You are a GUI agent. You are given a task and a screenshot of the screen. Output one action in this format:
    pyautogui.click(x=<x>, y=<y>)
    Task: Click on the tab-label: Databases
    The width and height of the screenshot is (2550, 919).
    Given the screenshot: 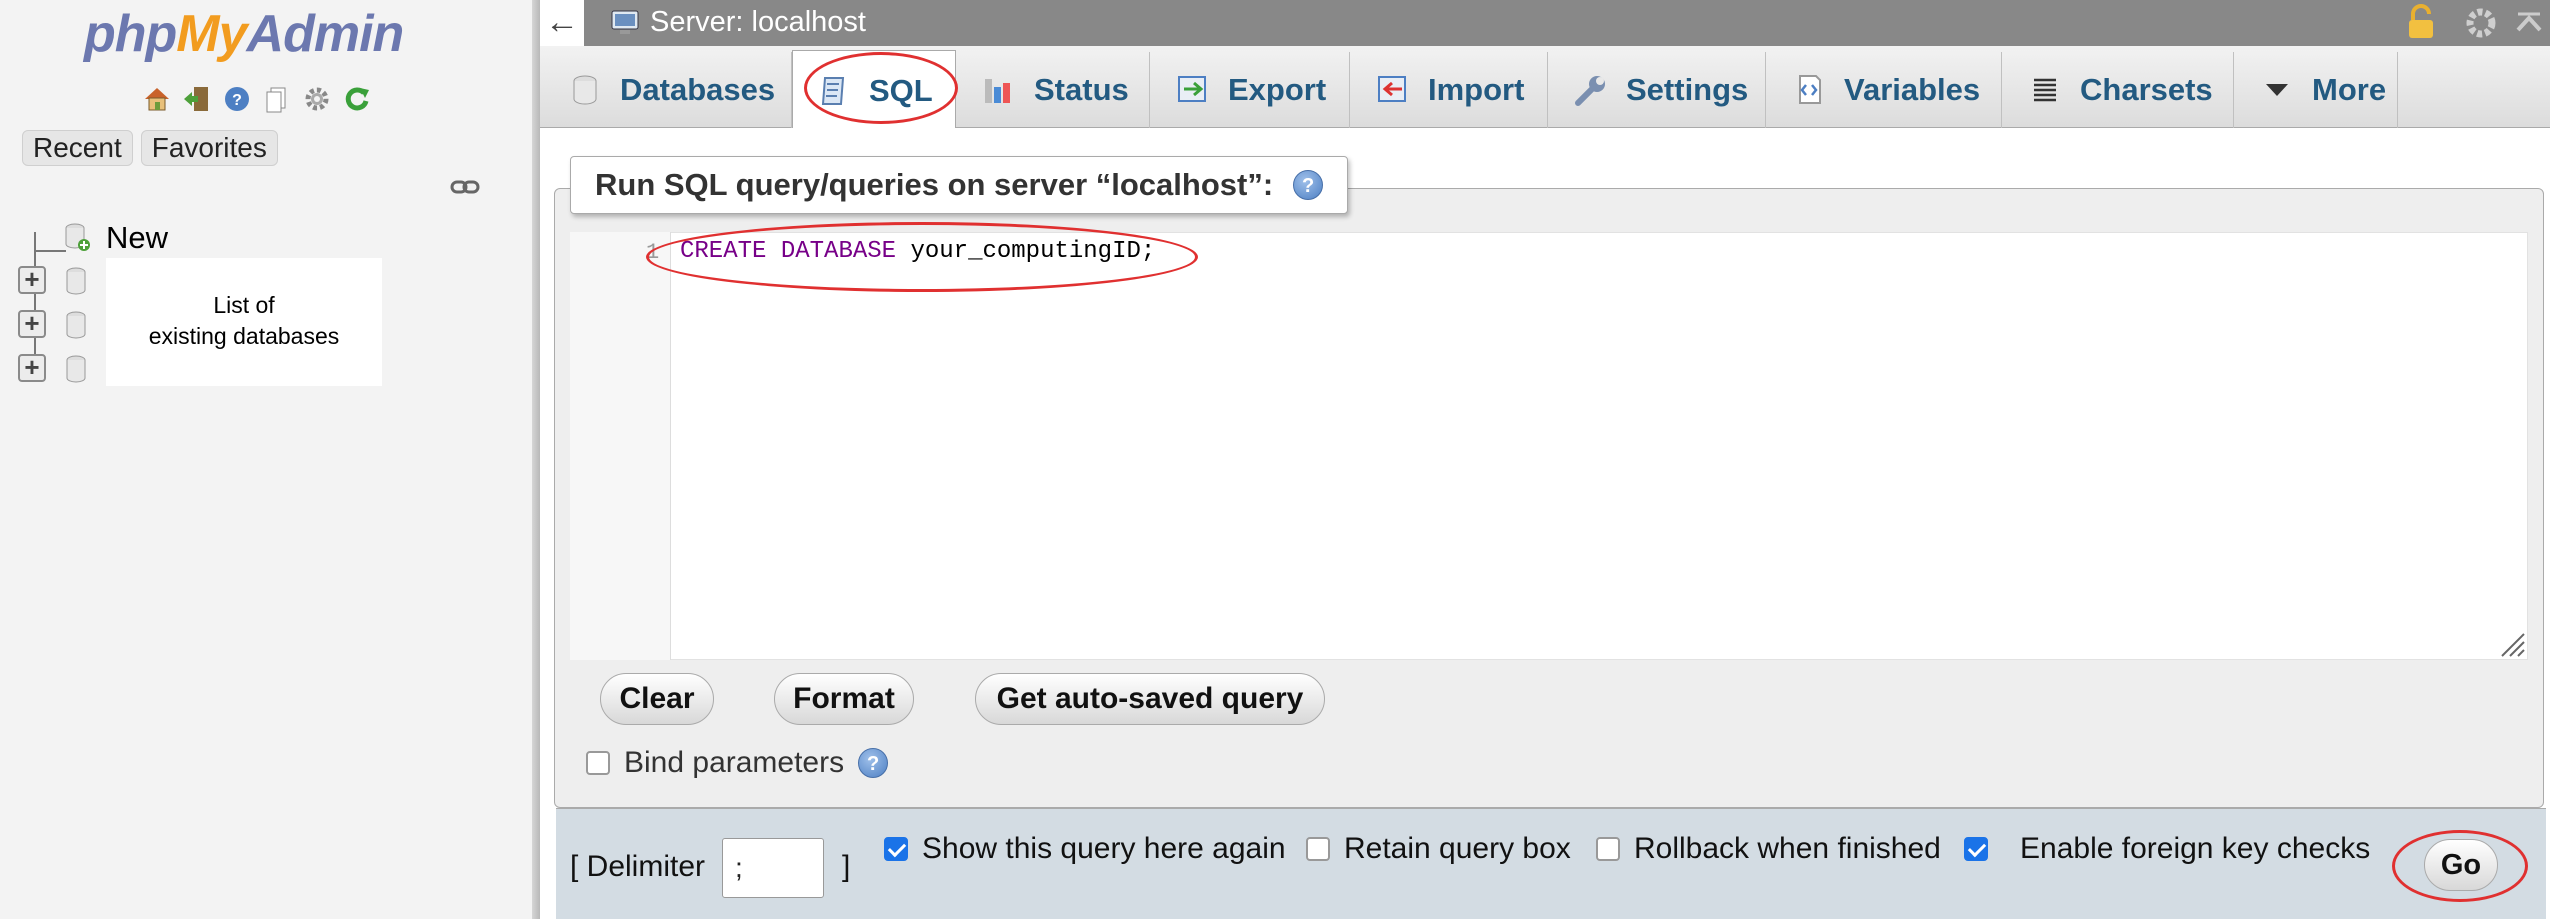 What is the action you would take?
    pyautogui.click(x=698, y=89)
    